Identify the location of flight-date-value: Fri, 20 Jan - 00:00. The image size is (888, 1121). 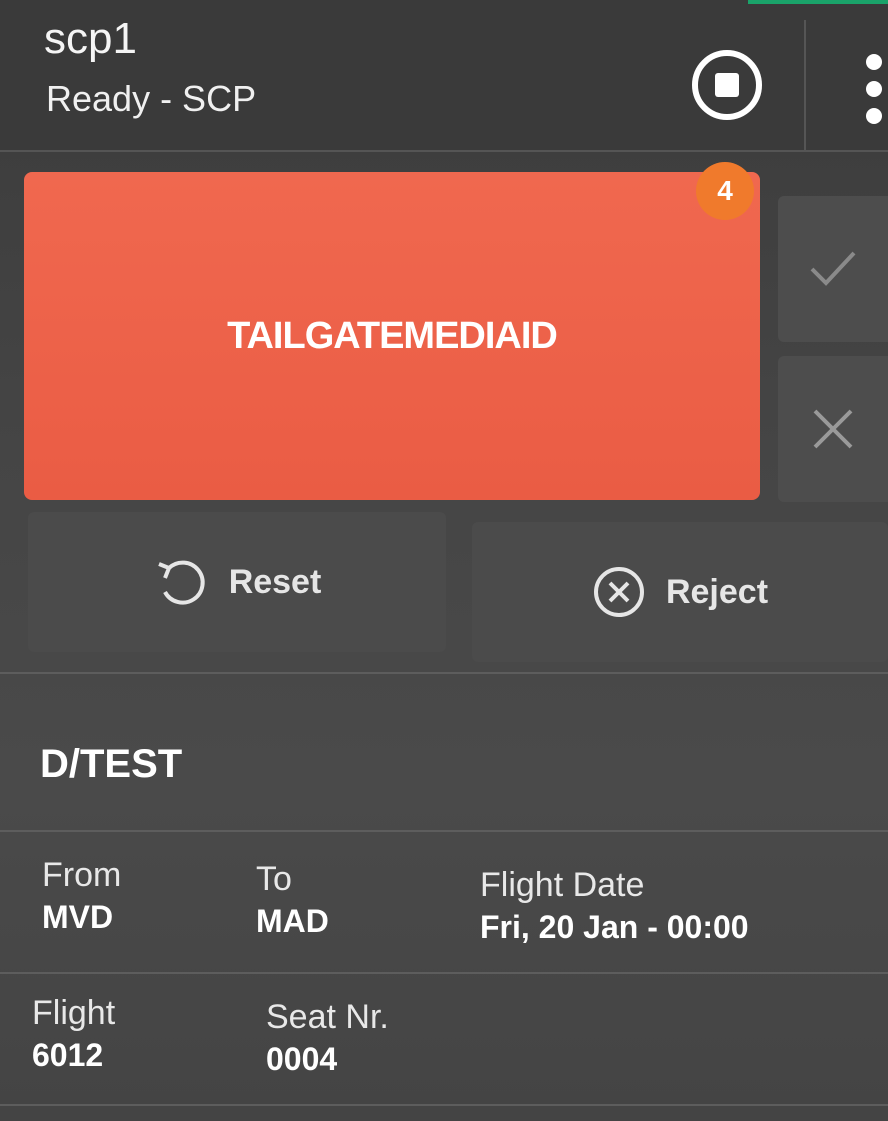
(614, 927).